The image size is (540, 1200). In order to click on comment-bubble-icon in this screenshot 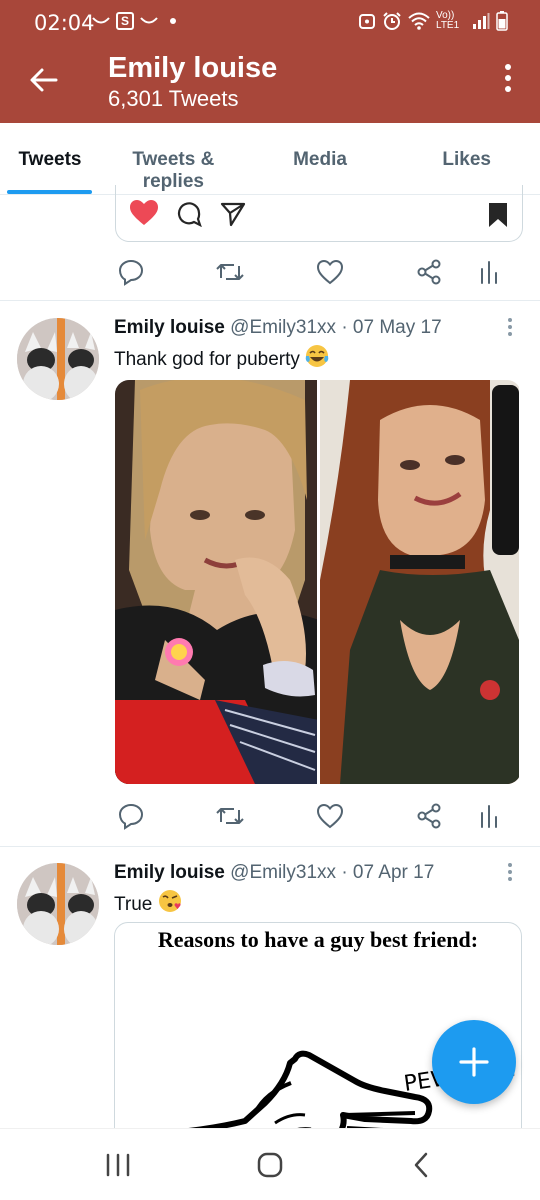, I will do `click(189, 214)`.